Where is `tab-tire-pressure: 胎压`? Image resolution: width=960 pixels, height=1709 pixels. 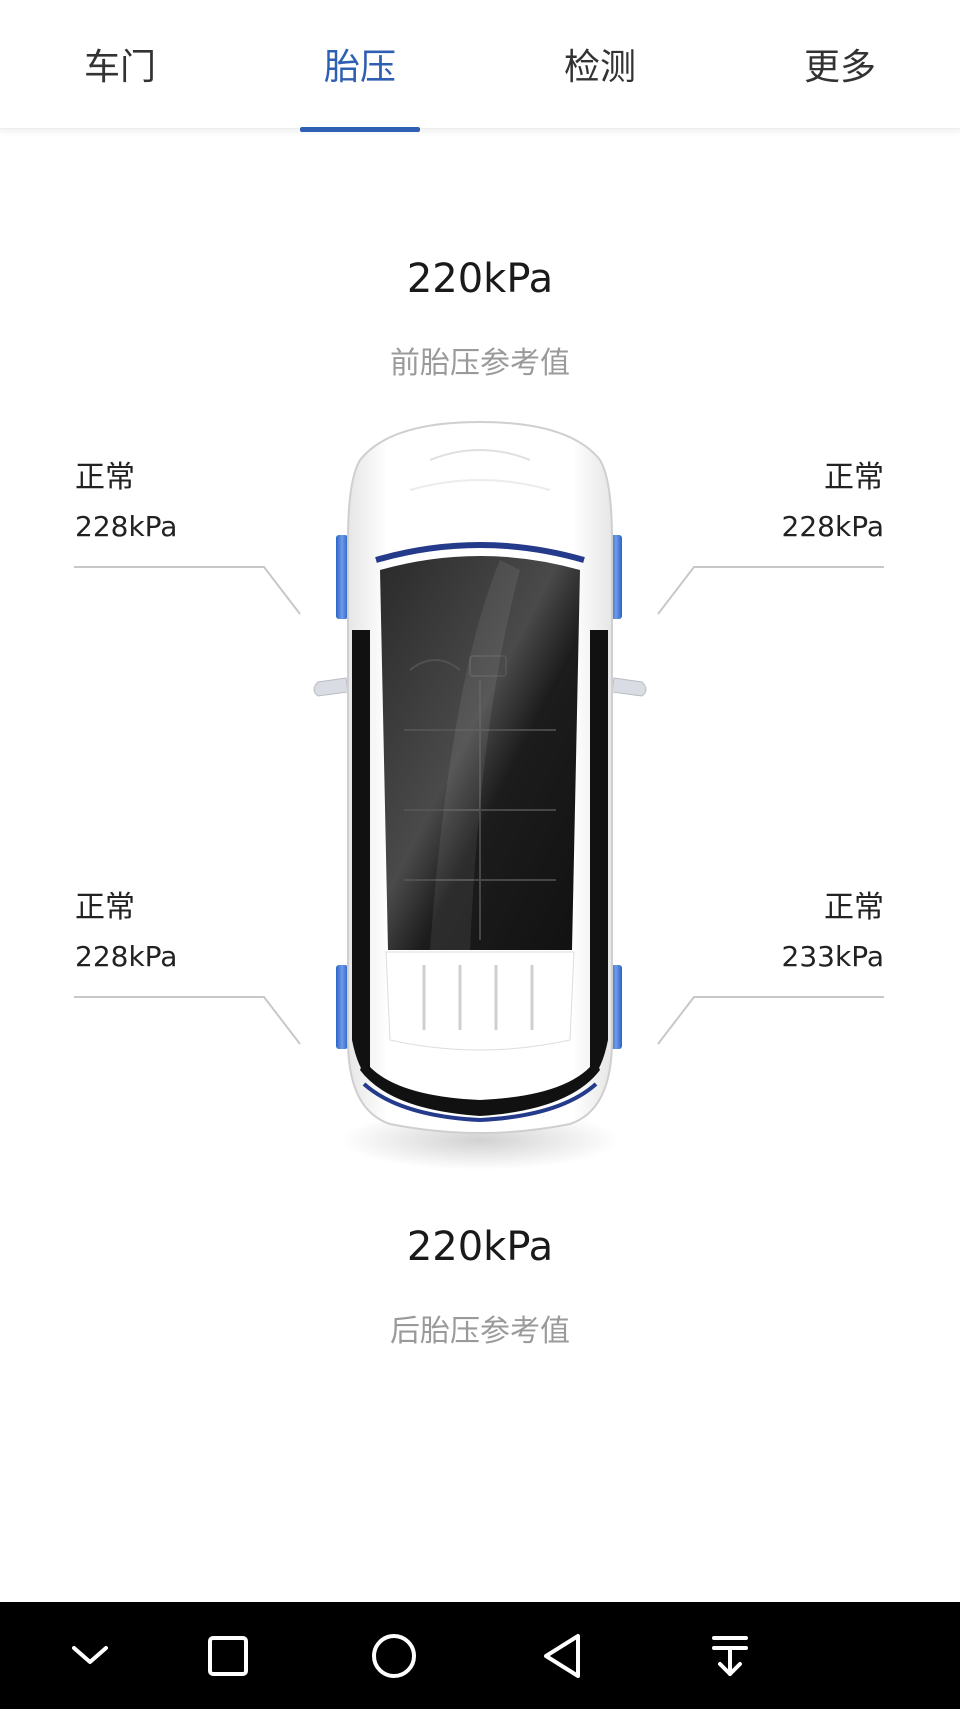 tab-tire-pressure: 胎压 is located at coordinates (360, 64).